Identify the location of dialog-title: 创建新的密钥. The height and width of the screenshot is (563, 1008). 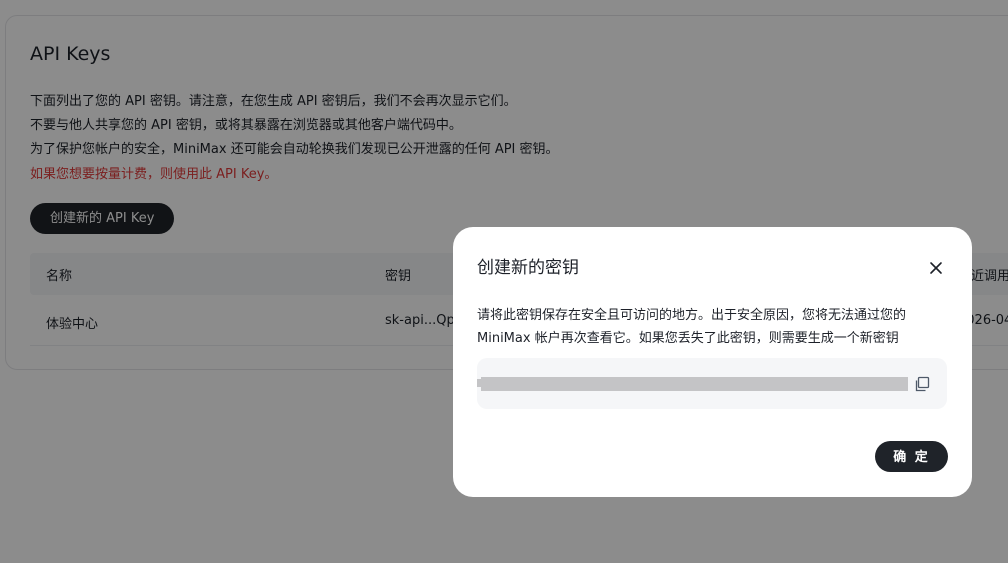
(528, 268).